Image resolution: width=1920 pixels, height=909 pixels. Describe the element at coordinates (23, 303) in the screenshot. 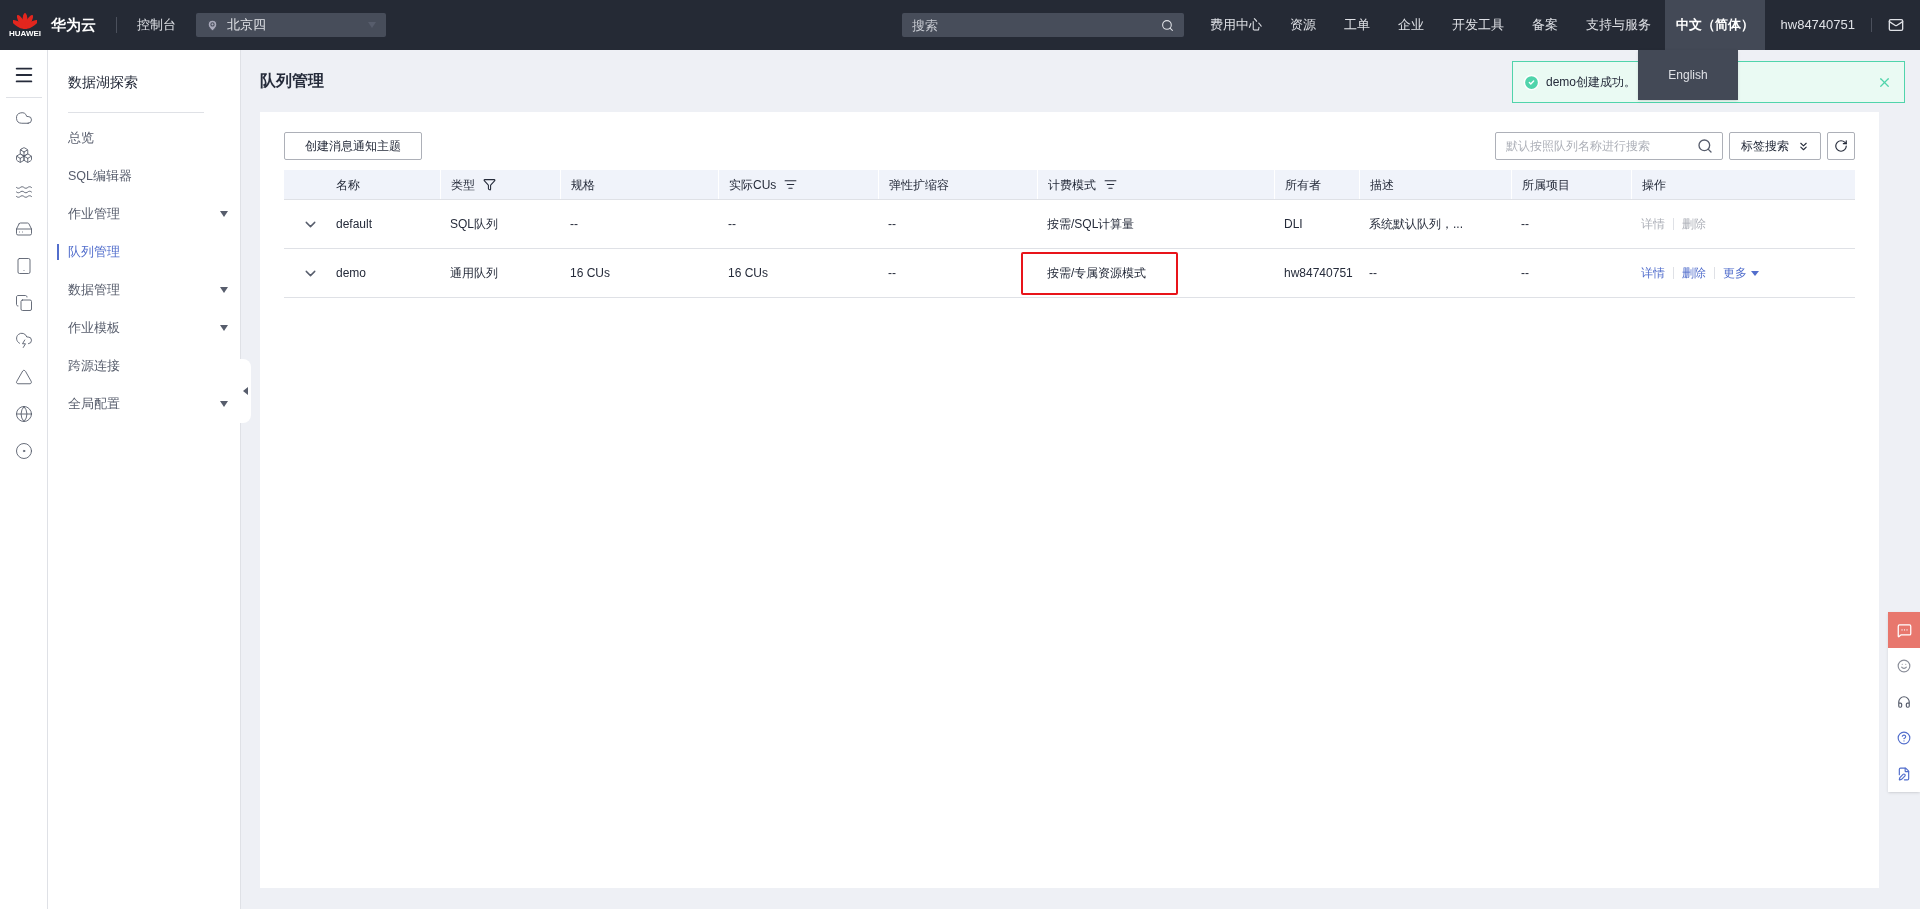

I see `pages-icon` at that location.